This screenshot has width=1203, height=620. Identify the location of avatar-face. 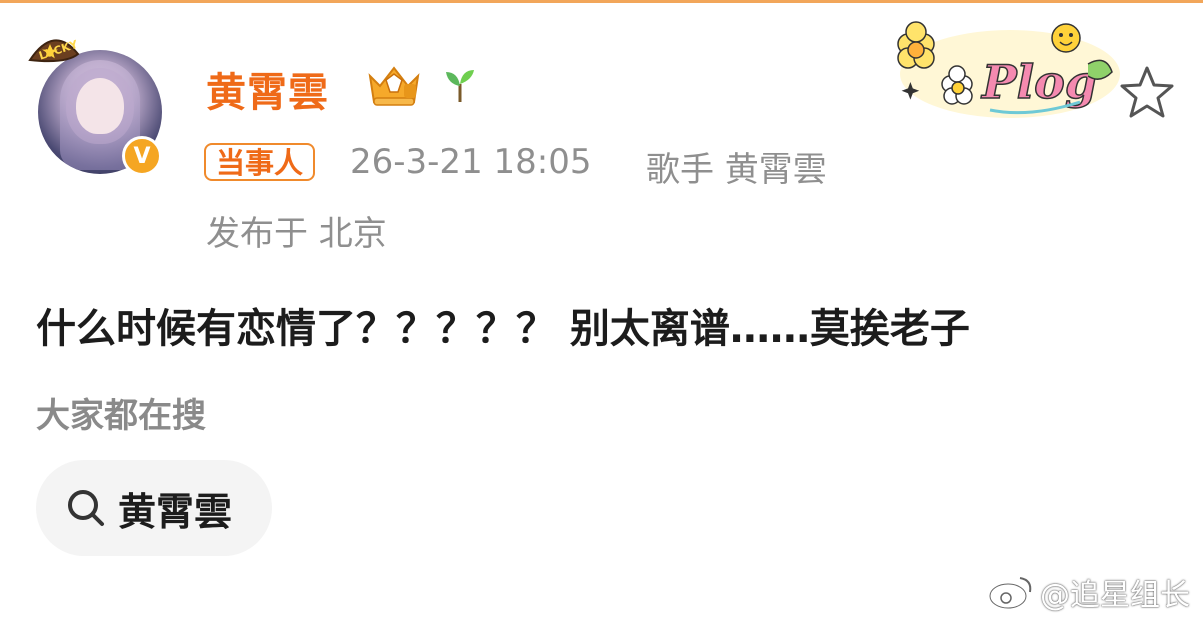
(100, 106).